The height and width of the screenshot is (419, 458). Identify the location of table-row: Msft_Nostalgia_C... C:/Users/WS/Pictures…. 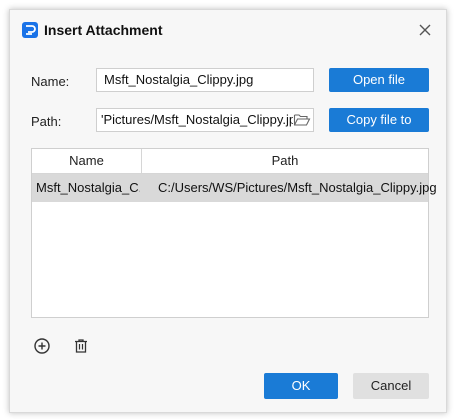
(234, 188).